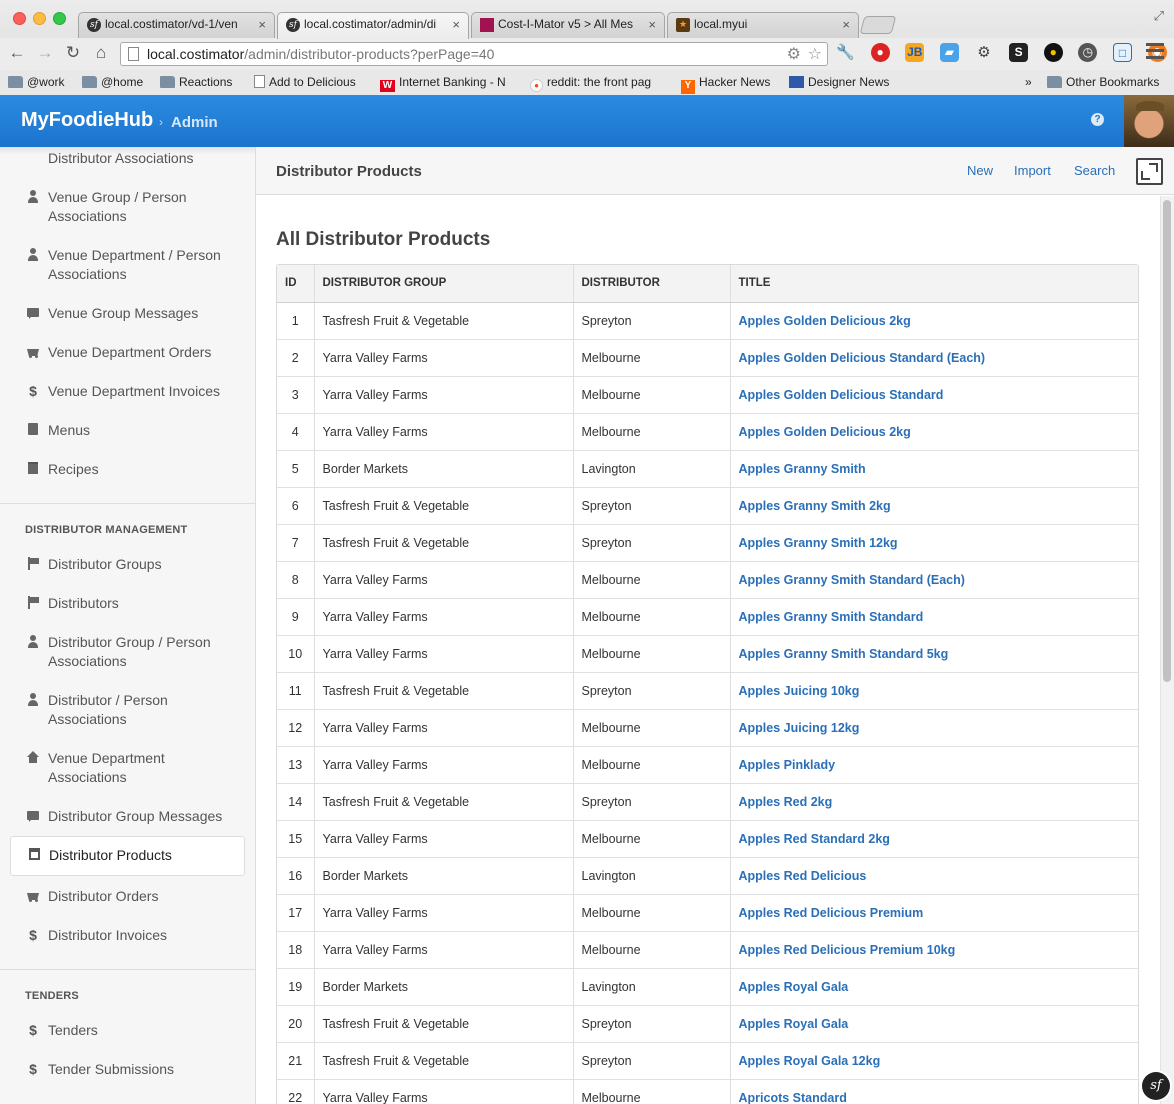 The width and height of the screenshot is (1174, 1104). What do you see at coordinates (984, 52) in the screenshot?
I see `gear-icon: ⚙` at bounding box center [984, 52].